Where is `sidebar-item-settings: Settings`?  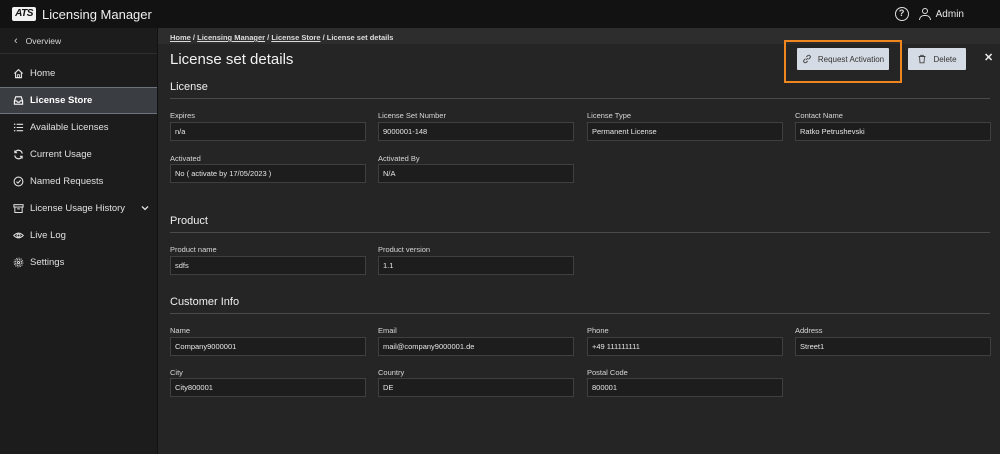
sidebar-item-settings: Settings is located at coordinates (78, 262).